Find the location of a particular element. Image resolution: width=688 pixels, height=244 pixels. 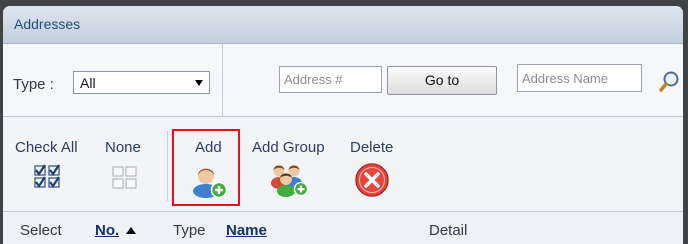

column-type: Type is located at coordinates (189, 230).